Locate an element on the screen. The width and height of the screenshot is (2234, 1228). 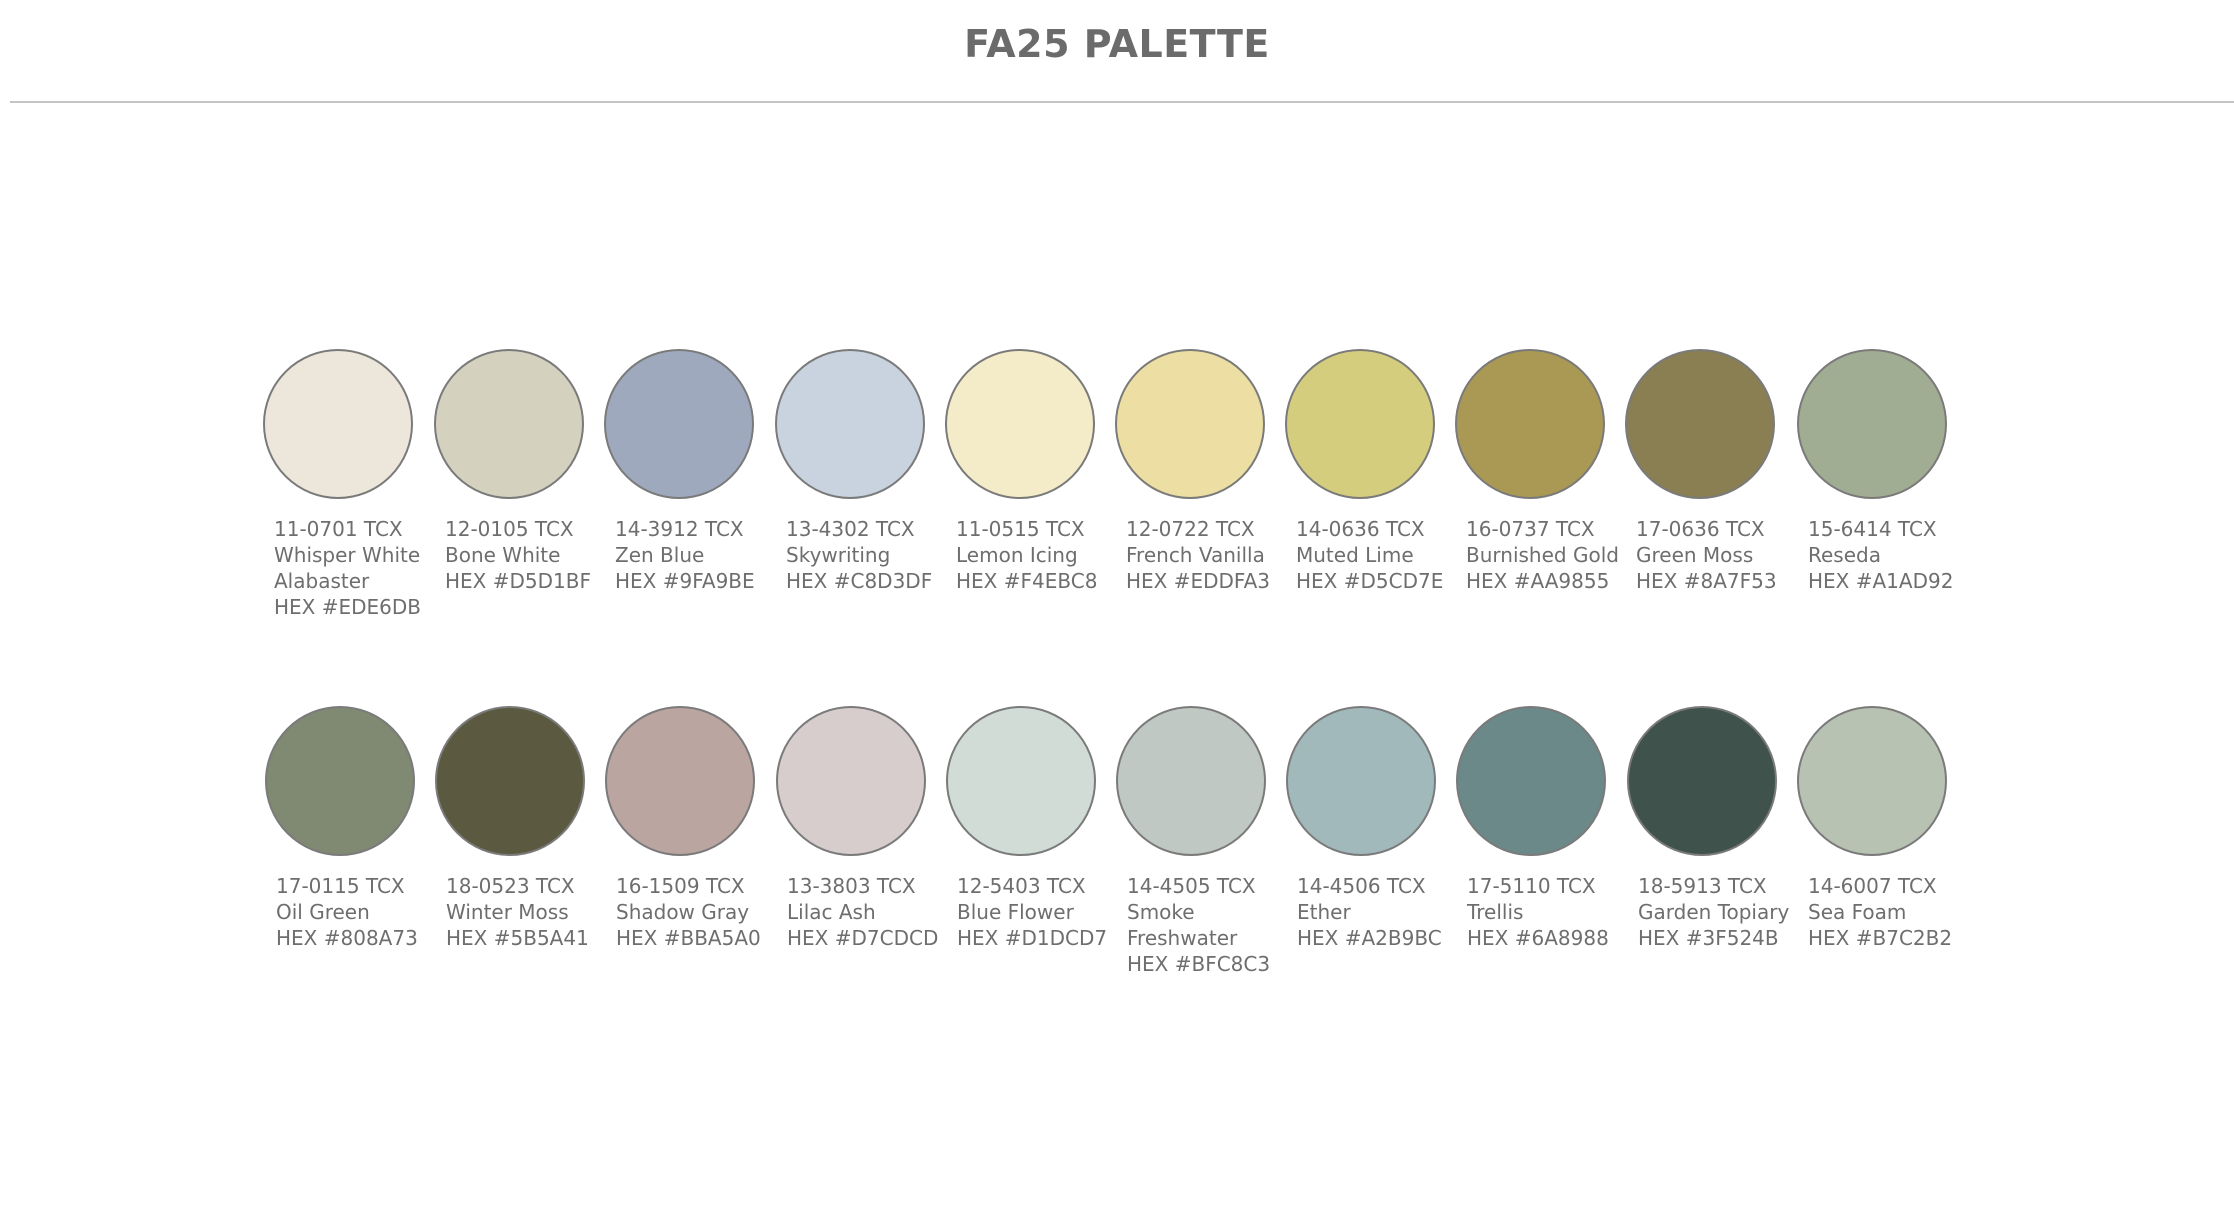
swatch-code: 13-4302 TCX is located at coordinates (850, 529).